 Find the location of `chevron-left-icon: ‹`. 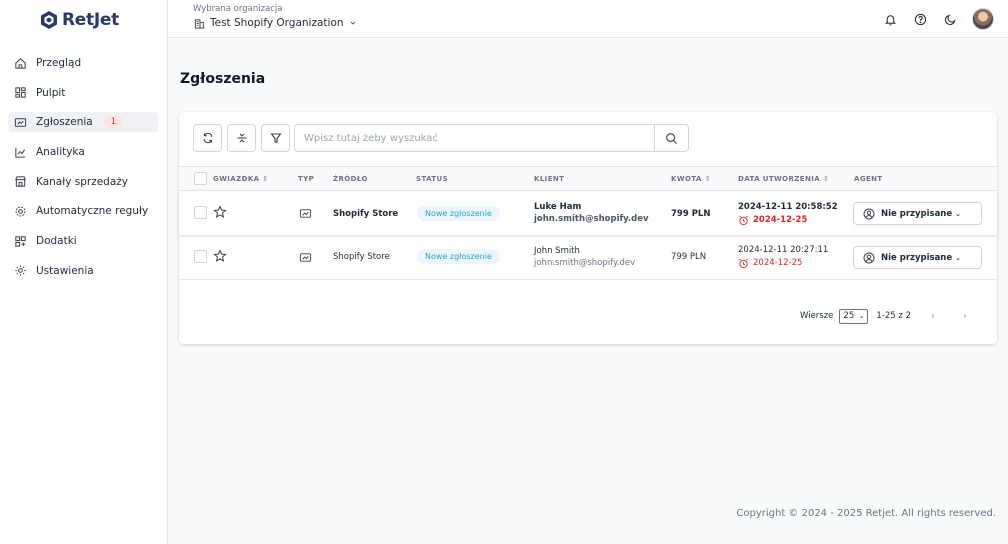

chevron-left-icon: ‹ is located at coordinates (933, 316).